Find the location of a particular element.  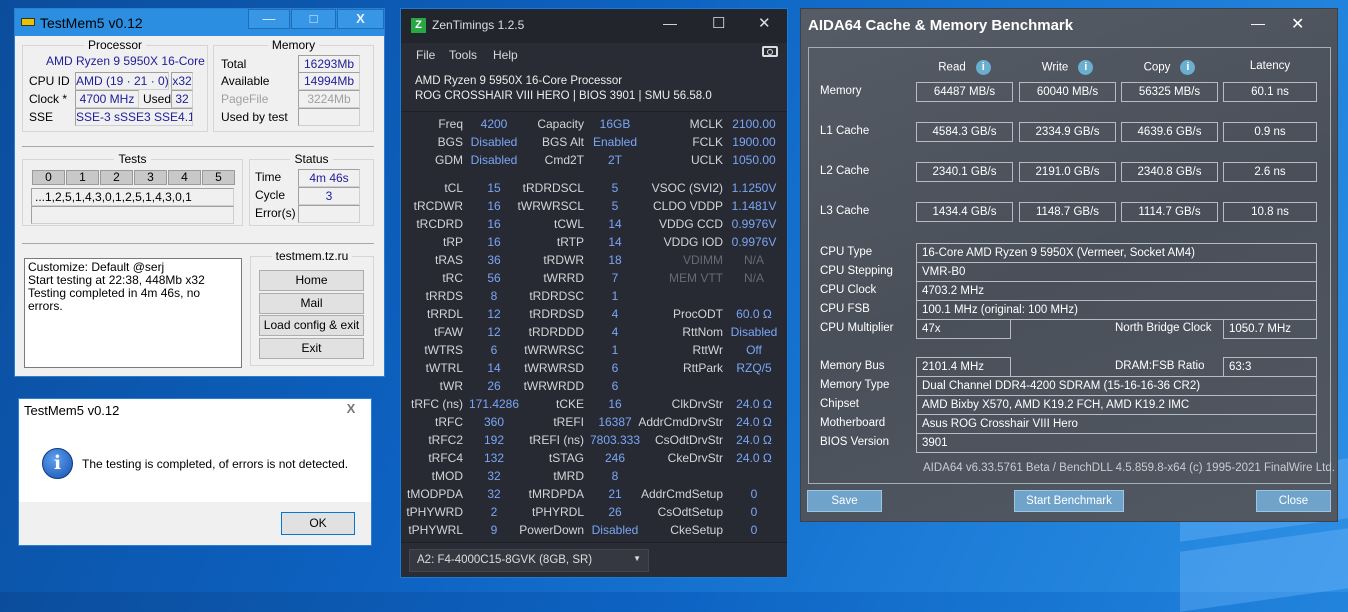

bench-value: 0.9 ns is located at coordinates (1270, 132).